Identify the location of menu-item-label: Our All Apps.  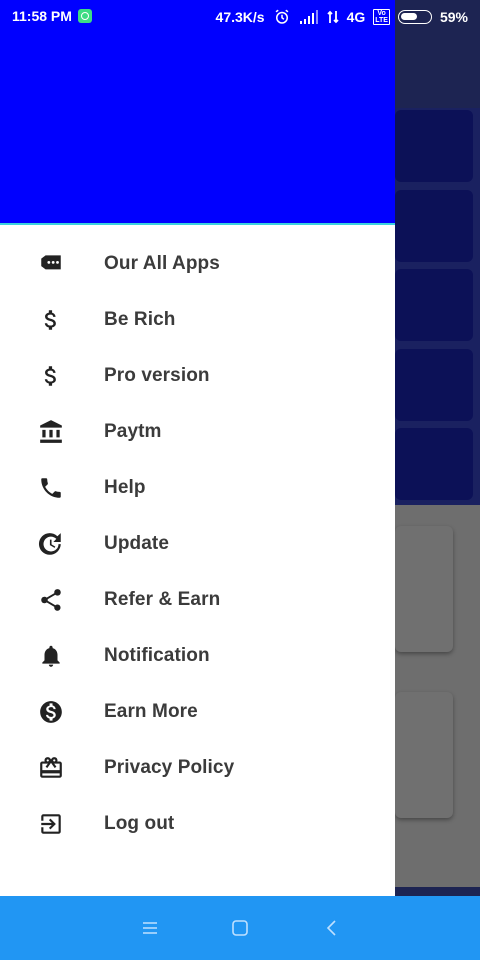
(162, 263).